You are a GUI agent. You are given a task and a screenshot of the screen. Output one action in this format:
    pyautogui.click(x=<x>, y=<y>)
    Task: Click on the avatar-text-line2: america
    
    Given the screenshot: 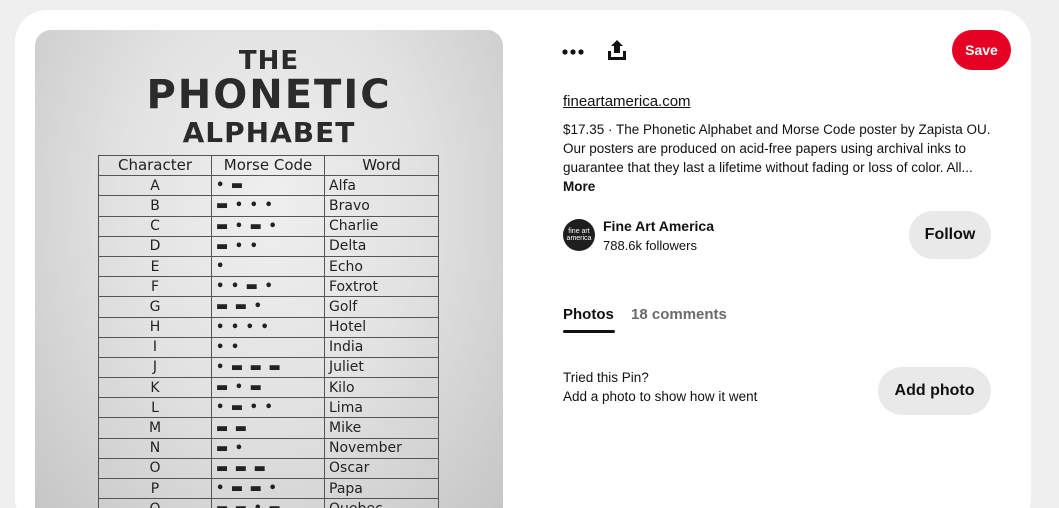 What is the action you would take?
    pyautogui.click(x=579, y=238)
    